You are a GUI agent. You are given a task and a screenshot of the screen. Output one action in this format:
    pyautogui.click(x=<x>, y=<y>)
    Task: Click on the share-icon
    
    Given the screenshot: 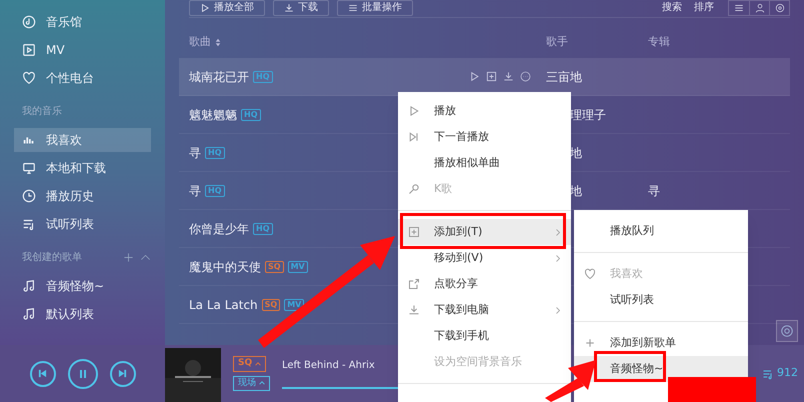 What is the action you would take?
    pyautogui.click(x=414, y=284)
    